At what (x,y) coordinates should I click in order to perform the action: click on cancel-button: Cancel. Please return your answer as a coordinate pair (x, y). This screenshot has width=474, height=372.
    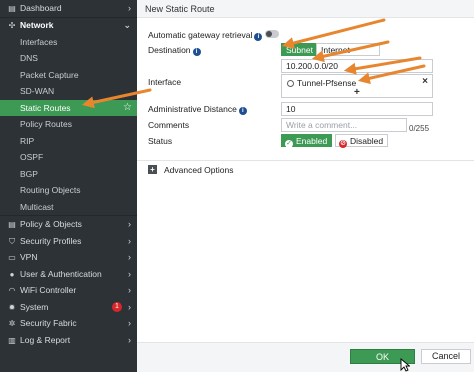
    Looking at the image, I should click on (446, 356).